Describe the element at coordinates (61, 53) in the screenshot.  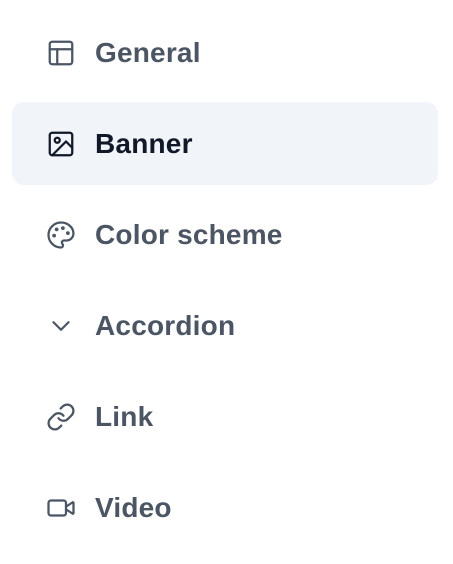
I see `layout-icon` at that location.